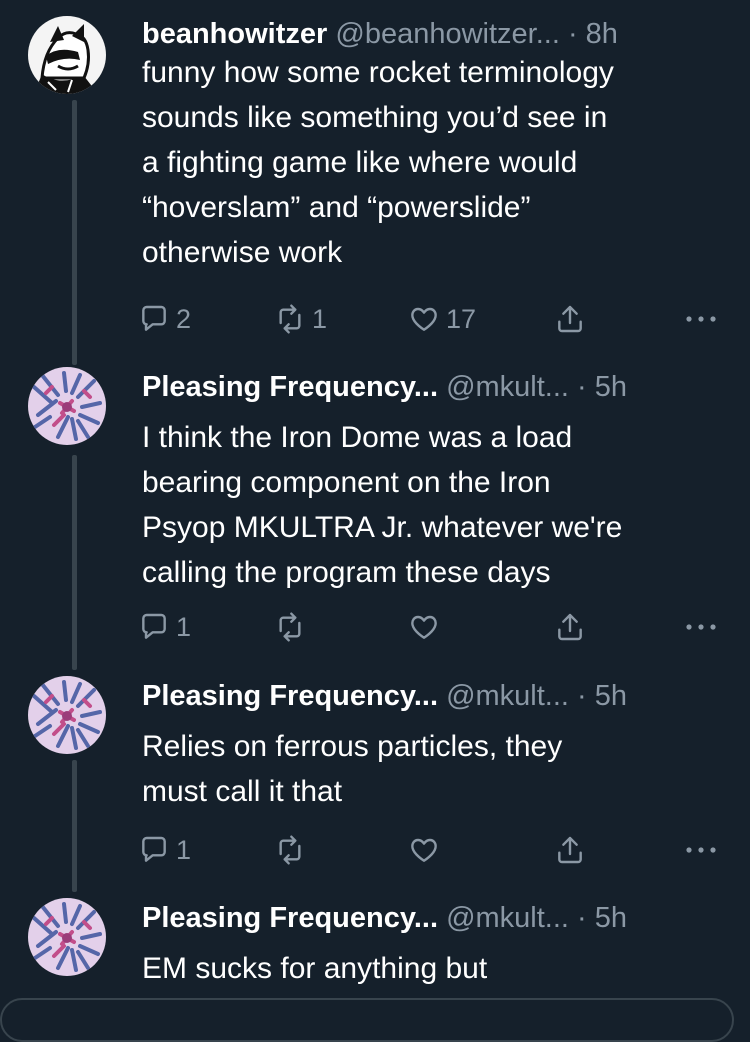 Image resolution: width=750 pixels, height=1042 pixels. What do you see at coordinates (184, 318) in the screenshot?
I see `reply-count: 2` at bounding box center [184, 318].